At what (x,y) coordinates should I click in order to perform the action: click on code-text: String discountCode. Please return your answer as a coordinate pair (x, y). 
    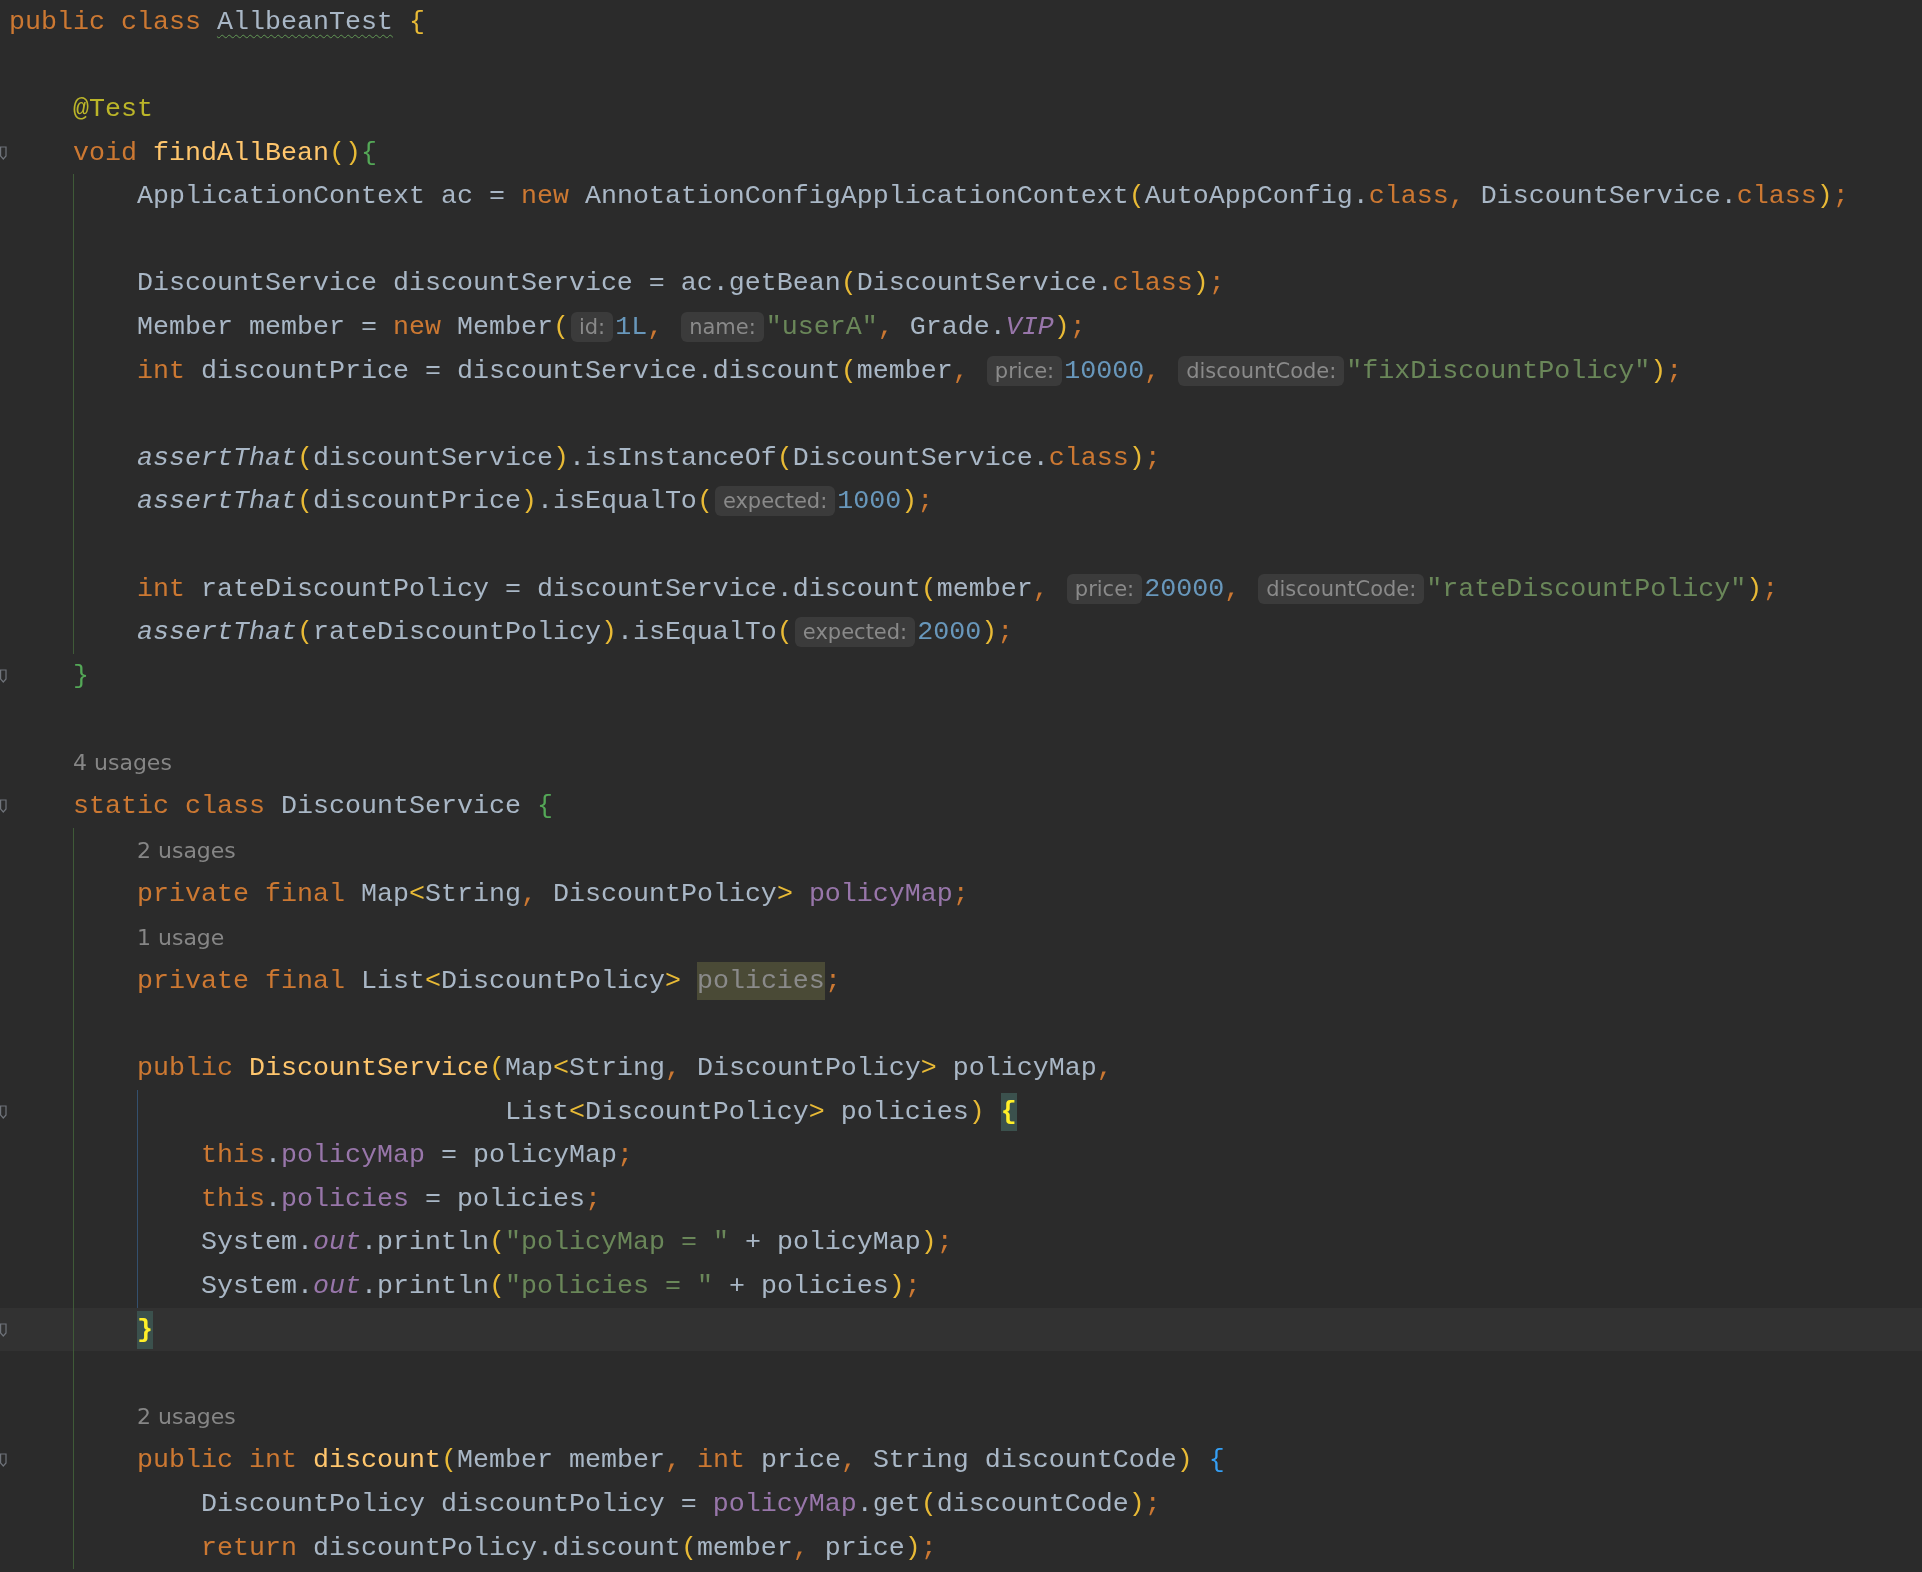
    Looking at the image, I should click on (1024, 1460).